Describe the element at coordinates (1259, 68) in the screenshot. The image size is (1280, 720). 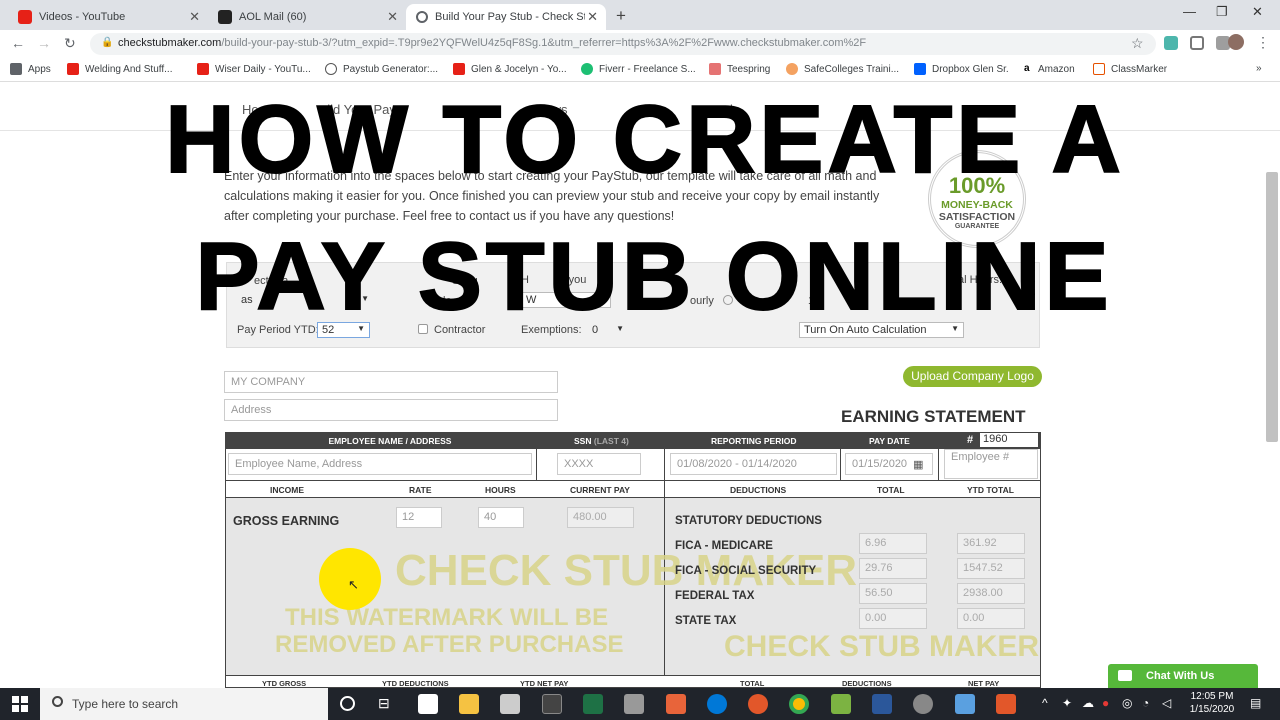
I see `bookmarks-more: »` at that location.